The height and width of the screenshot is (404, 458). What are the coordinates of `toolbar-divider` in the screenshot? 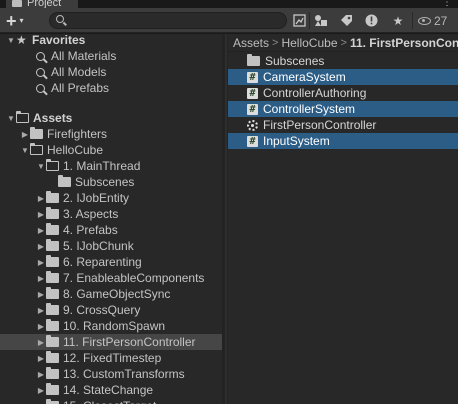 It's located at (309, 20).